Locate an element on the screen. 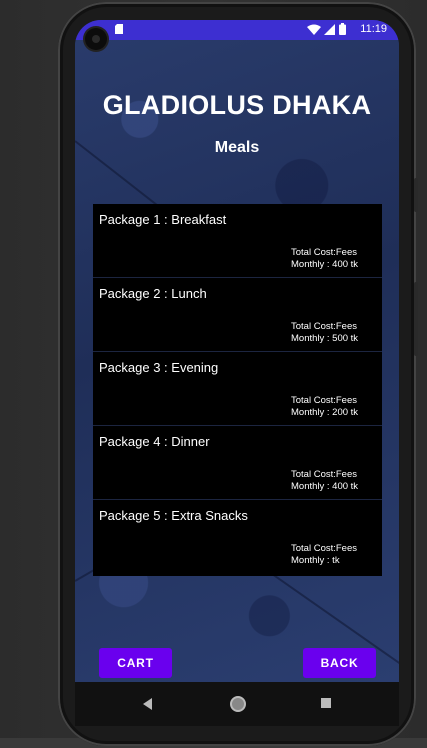  navigation-bar is located at coordinates (237, 704).